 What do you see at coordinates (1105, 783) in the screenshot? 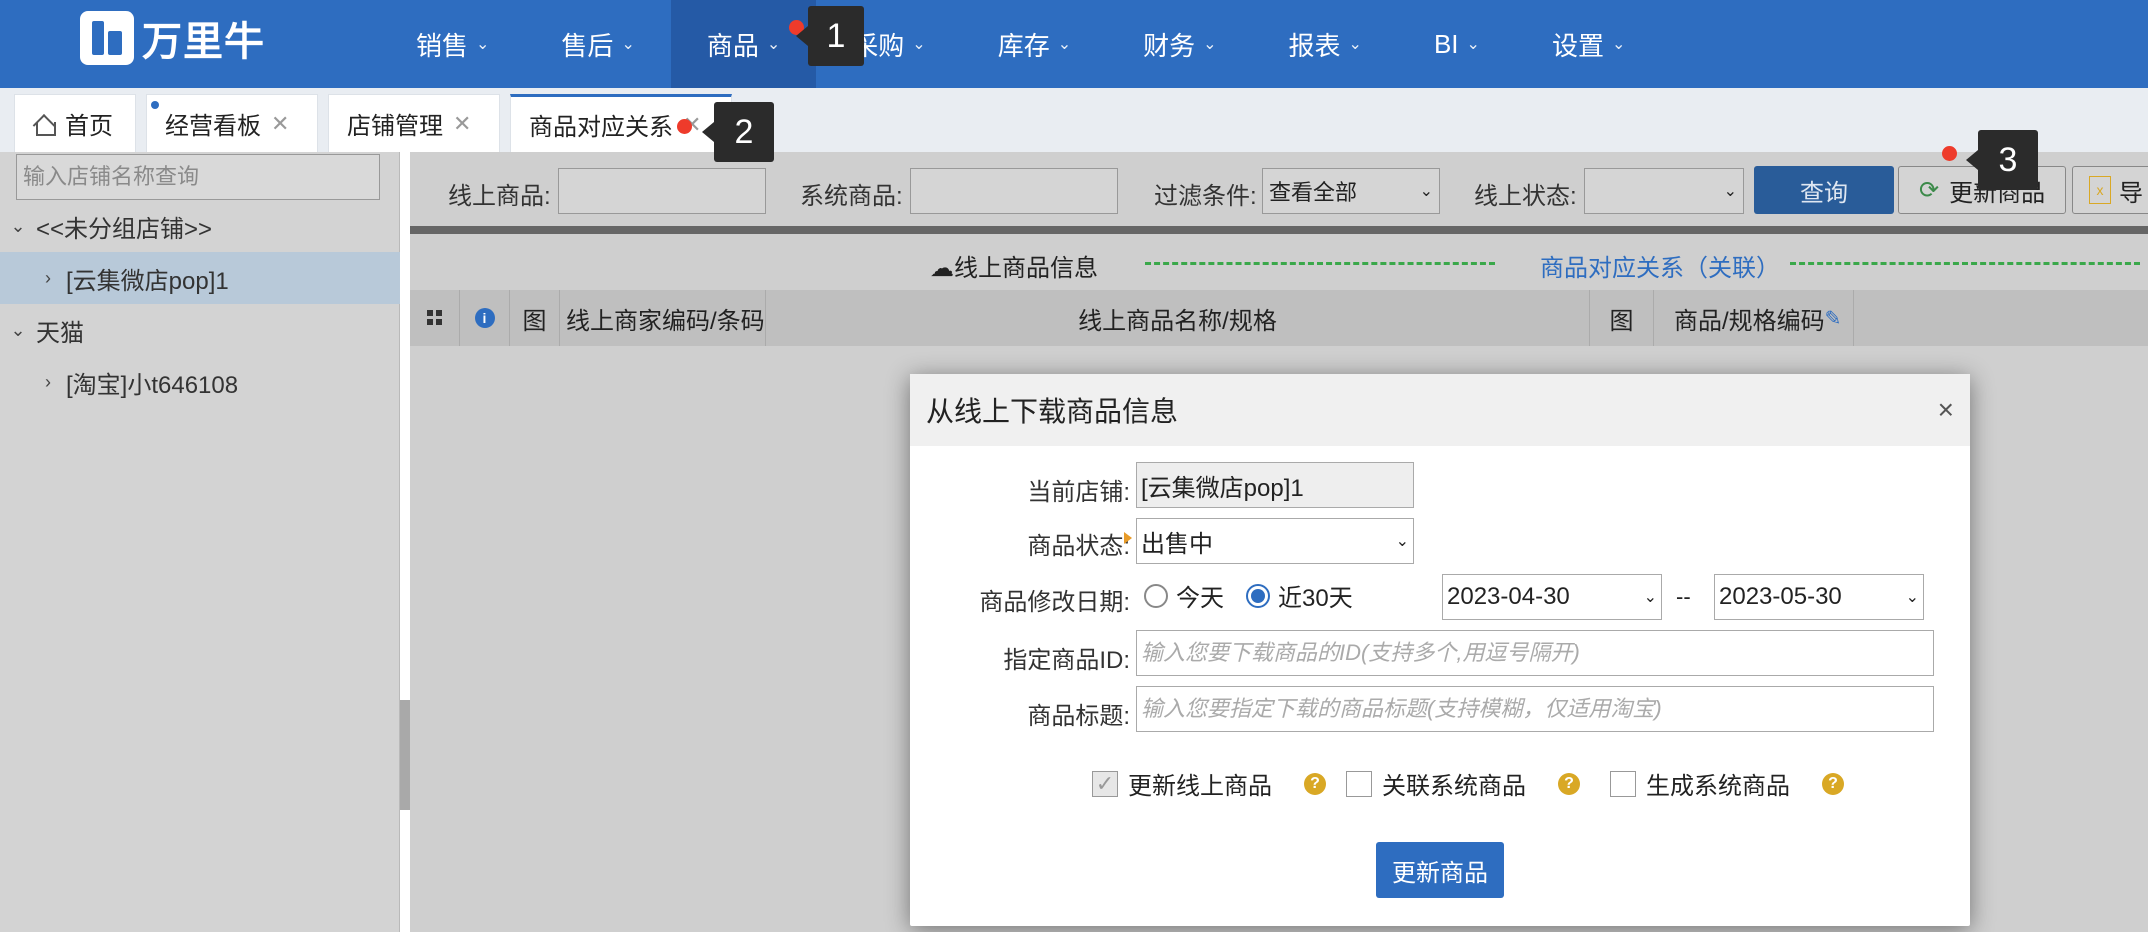
I see `checkmark-icon: ✓` at bounding box center [1105, 783].